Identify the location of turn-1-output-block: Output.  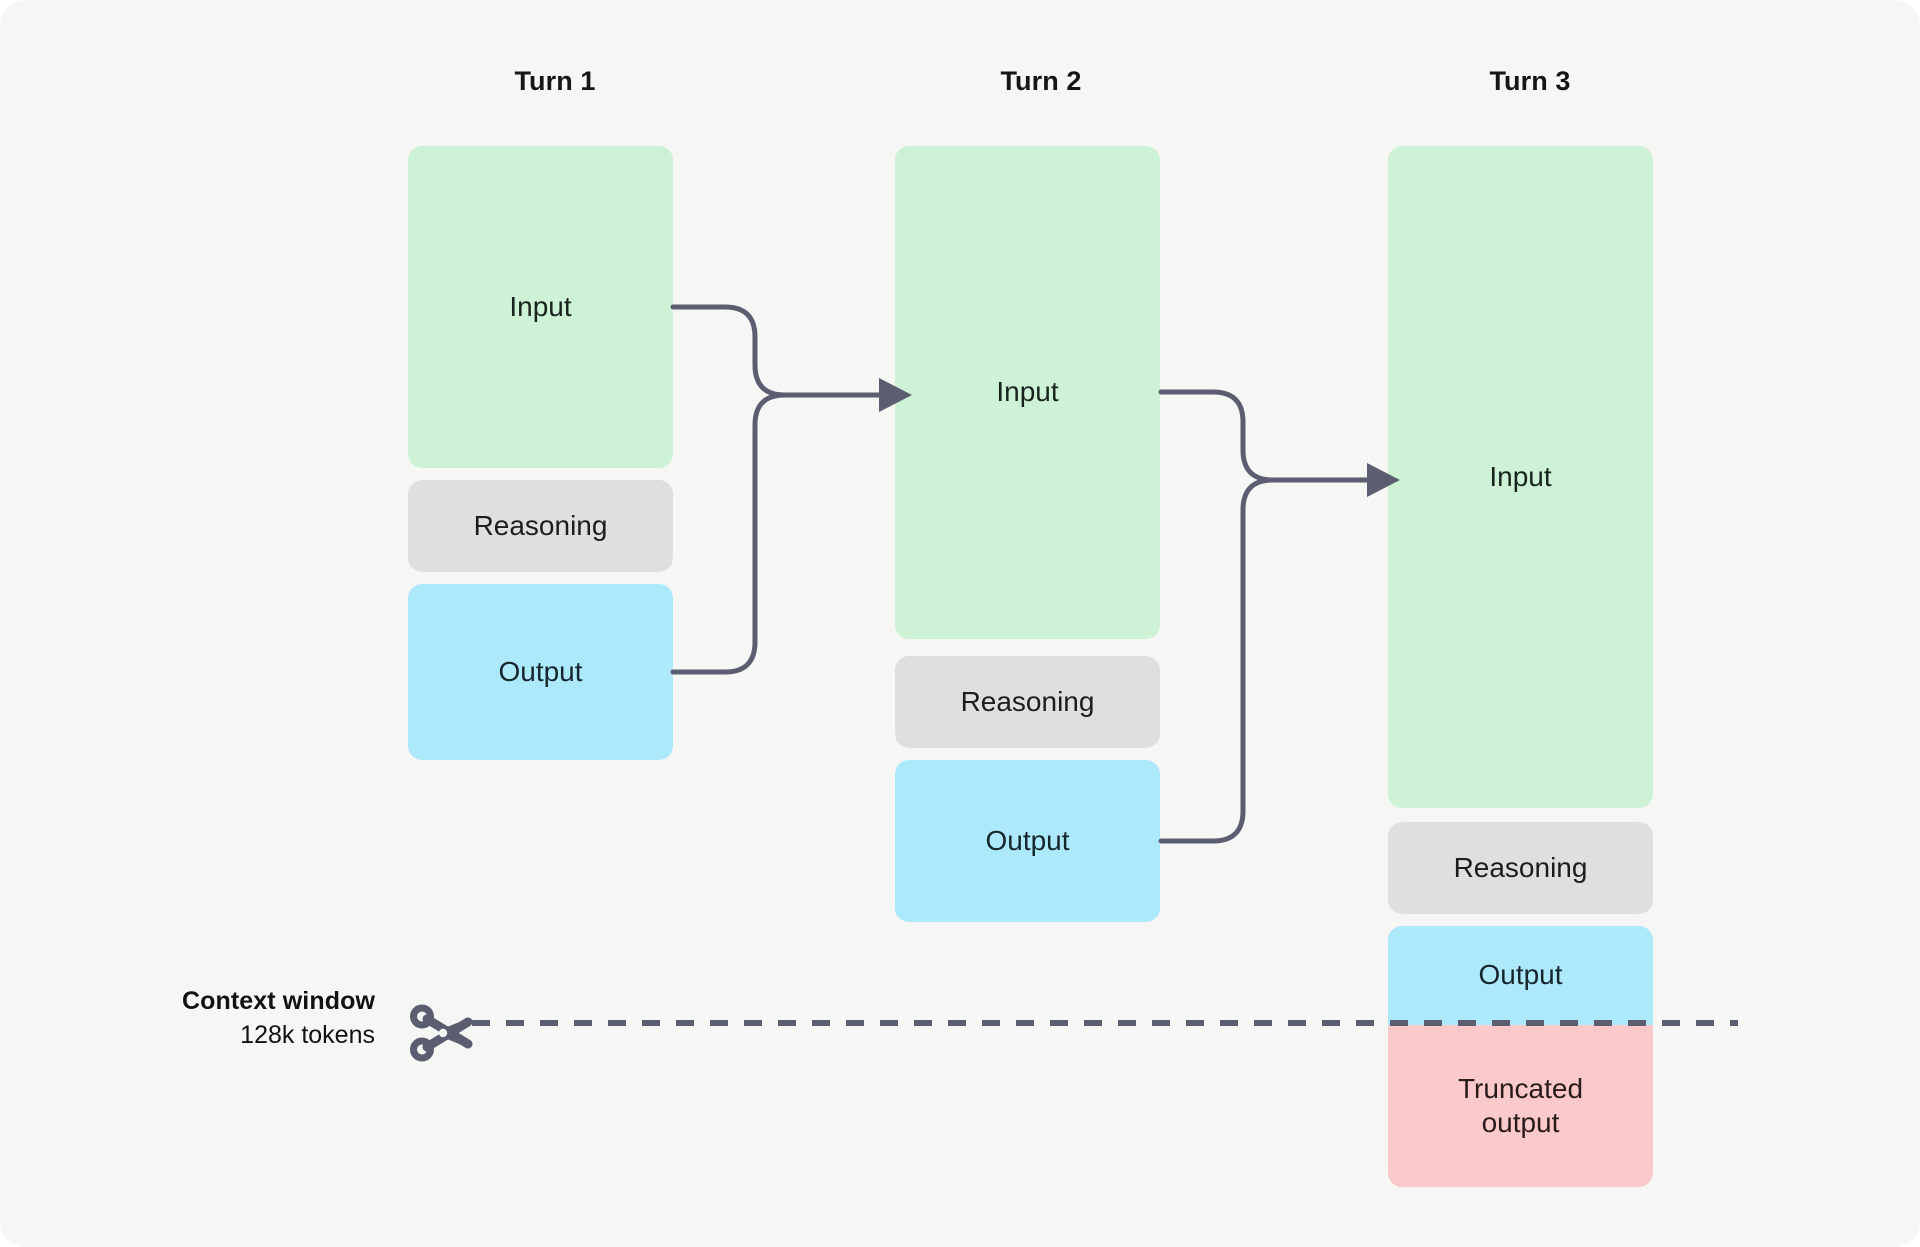
(540, 672).